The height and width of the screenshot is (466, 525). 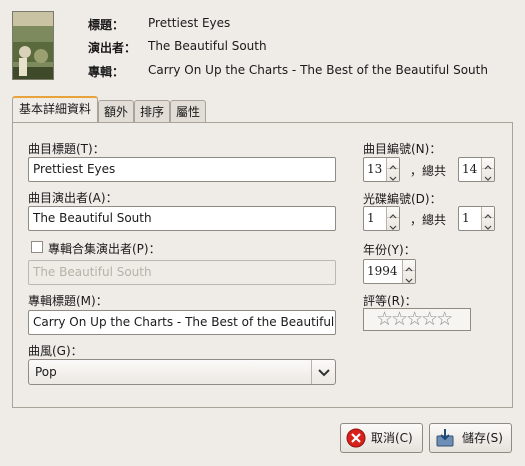 I want to click on tab-basic-details: 基本詳細資料, so click(x=55, y=109).